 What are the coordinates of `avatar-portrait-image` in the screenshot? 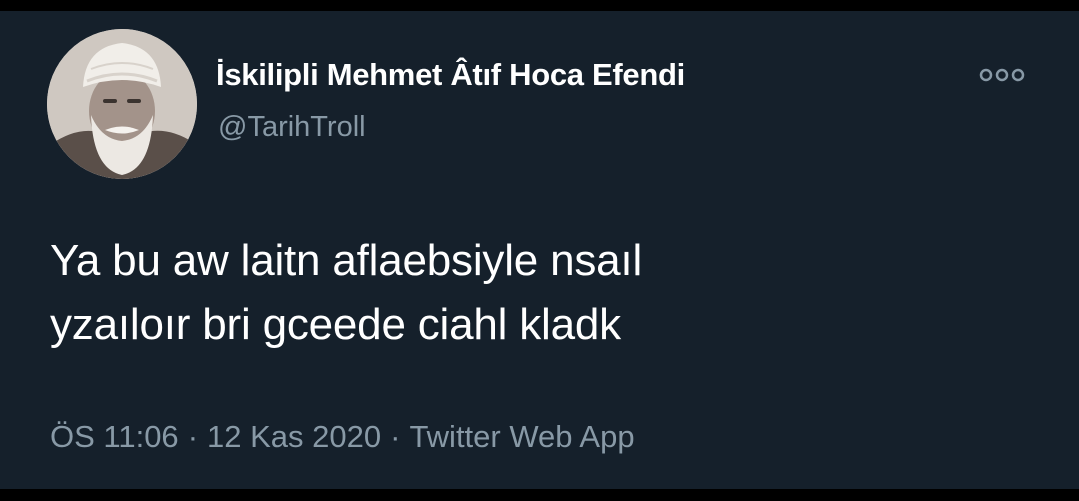 It's located at (122, 104).